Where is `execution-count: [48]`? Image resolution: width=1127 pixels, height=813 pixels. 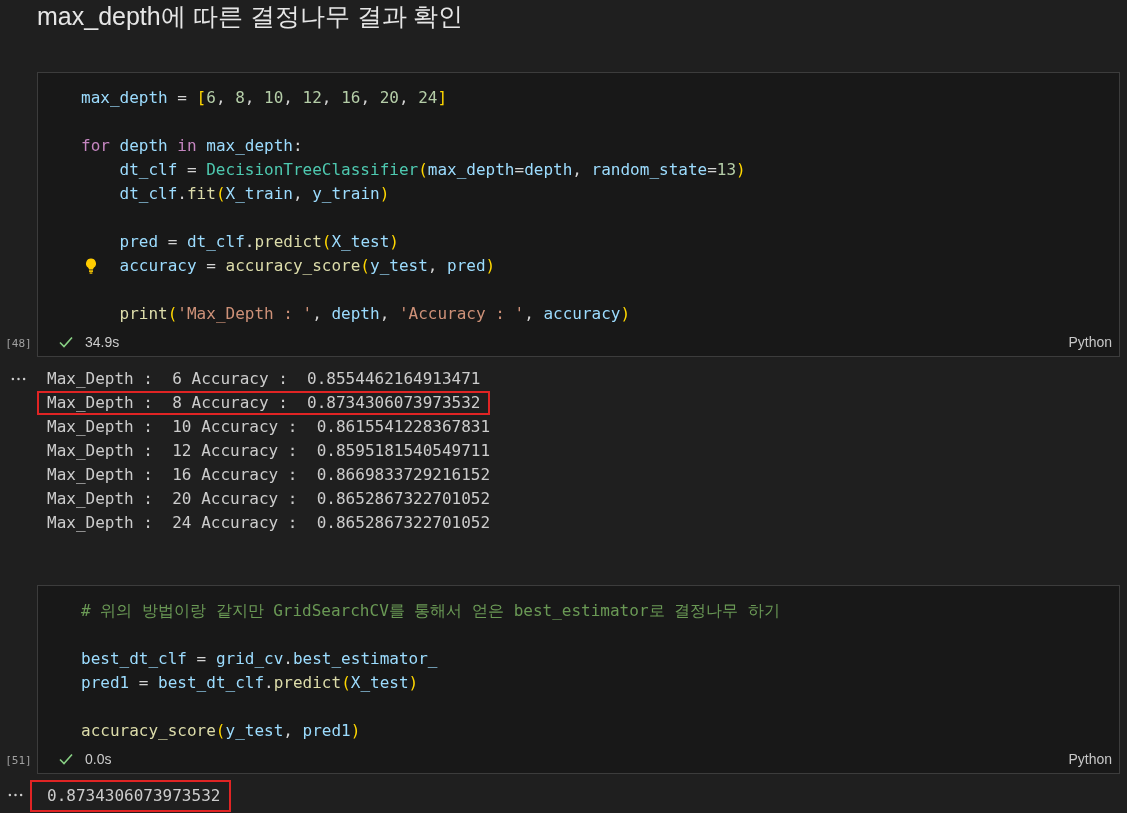
execution-count: [48] is located at coordinates (18, 343).